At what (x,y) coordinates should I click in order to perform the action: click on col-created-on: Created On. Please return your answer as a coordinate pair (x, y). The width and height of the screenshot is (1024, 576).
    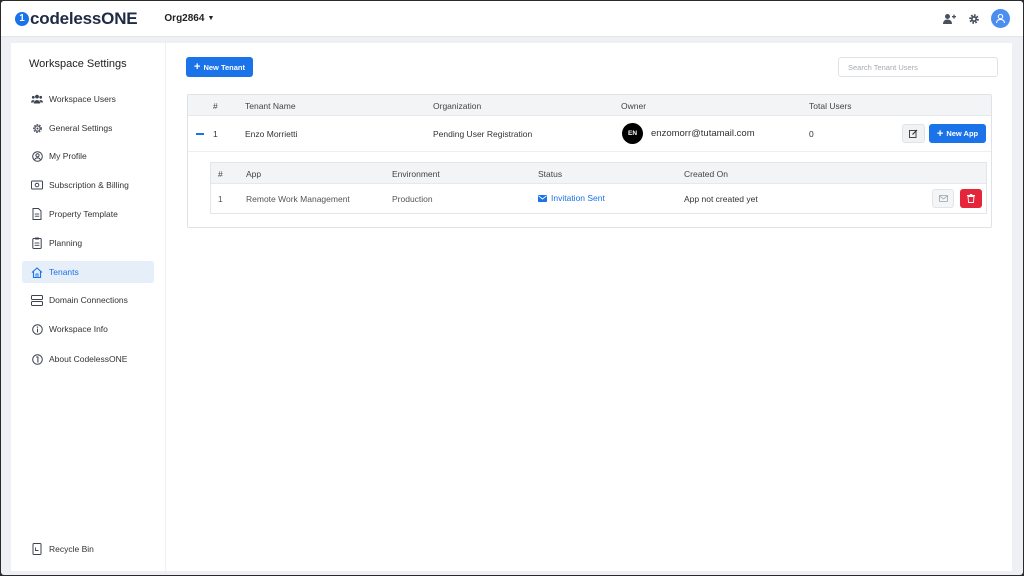
    Looking at the image, I should click on (706, 174).